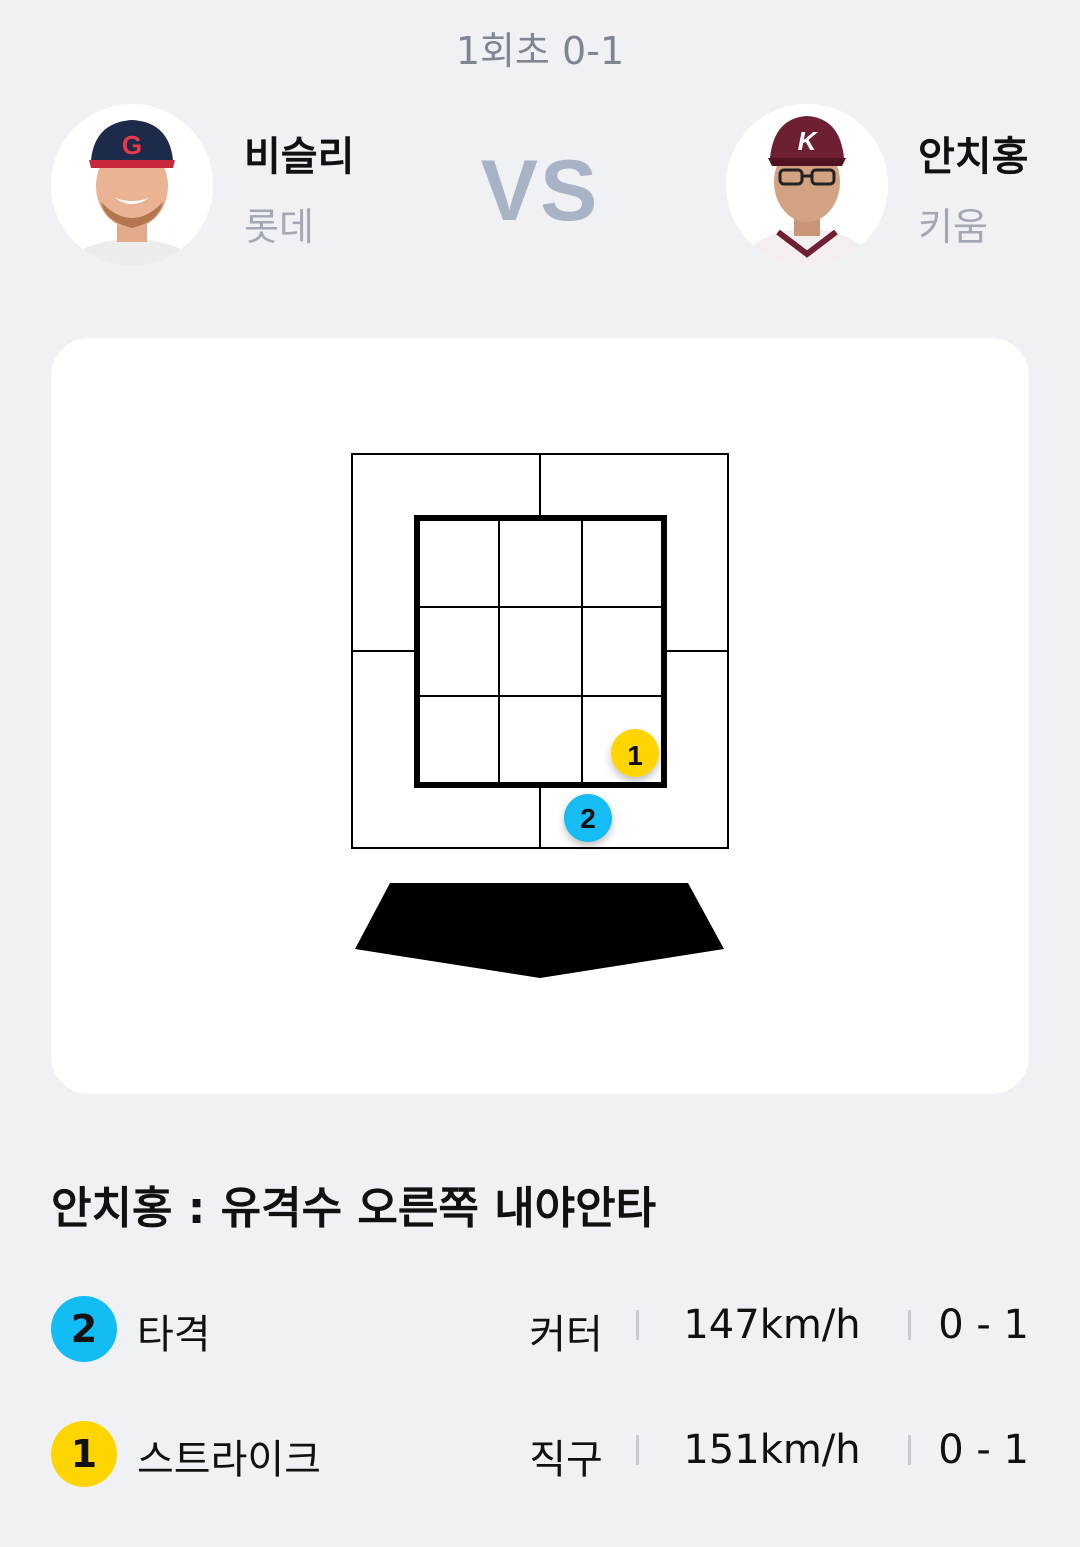 This screenshot has height=1547, width=1080. I want to click on batter-name: 안치홍, so click(973, 157).